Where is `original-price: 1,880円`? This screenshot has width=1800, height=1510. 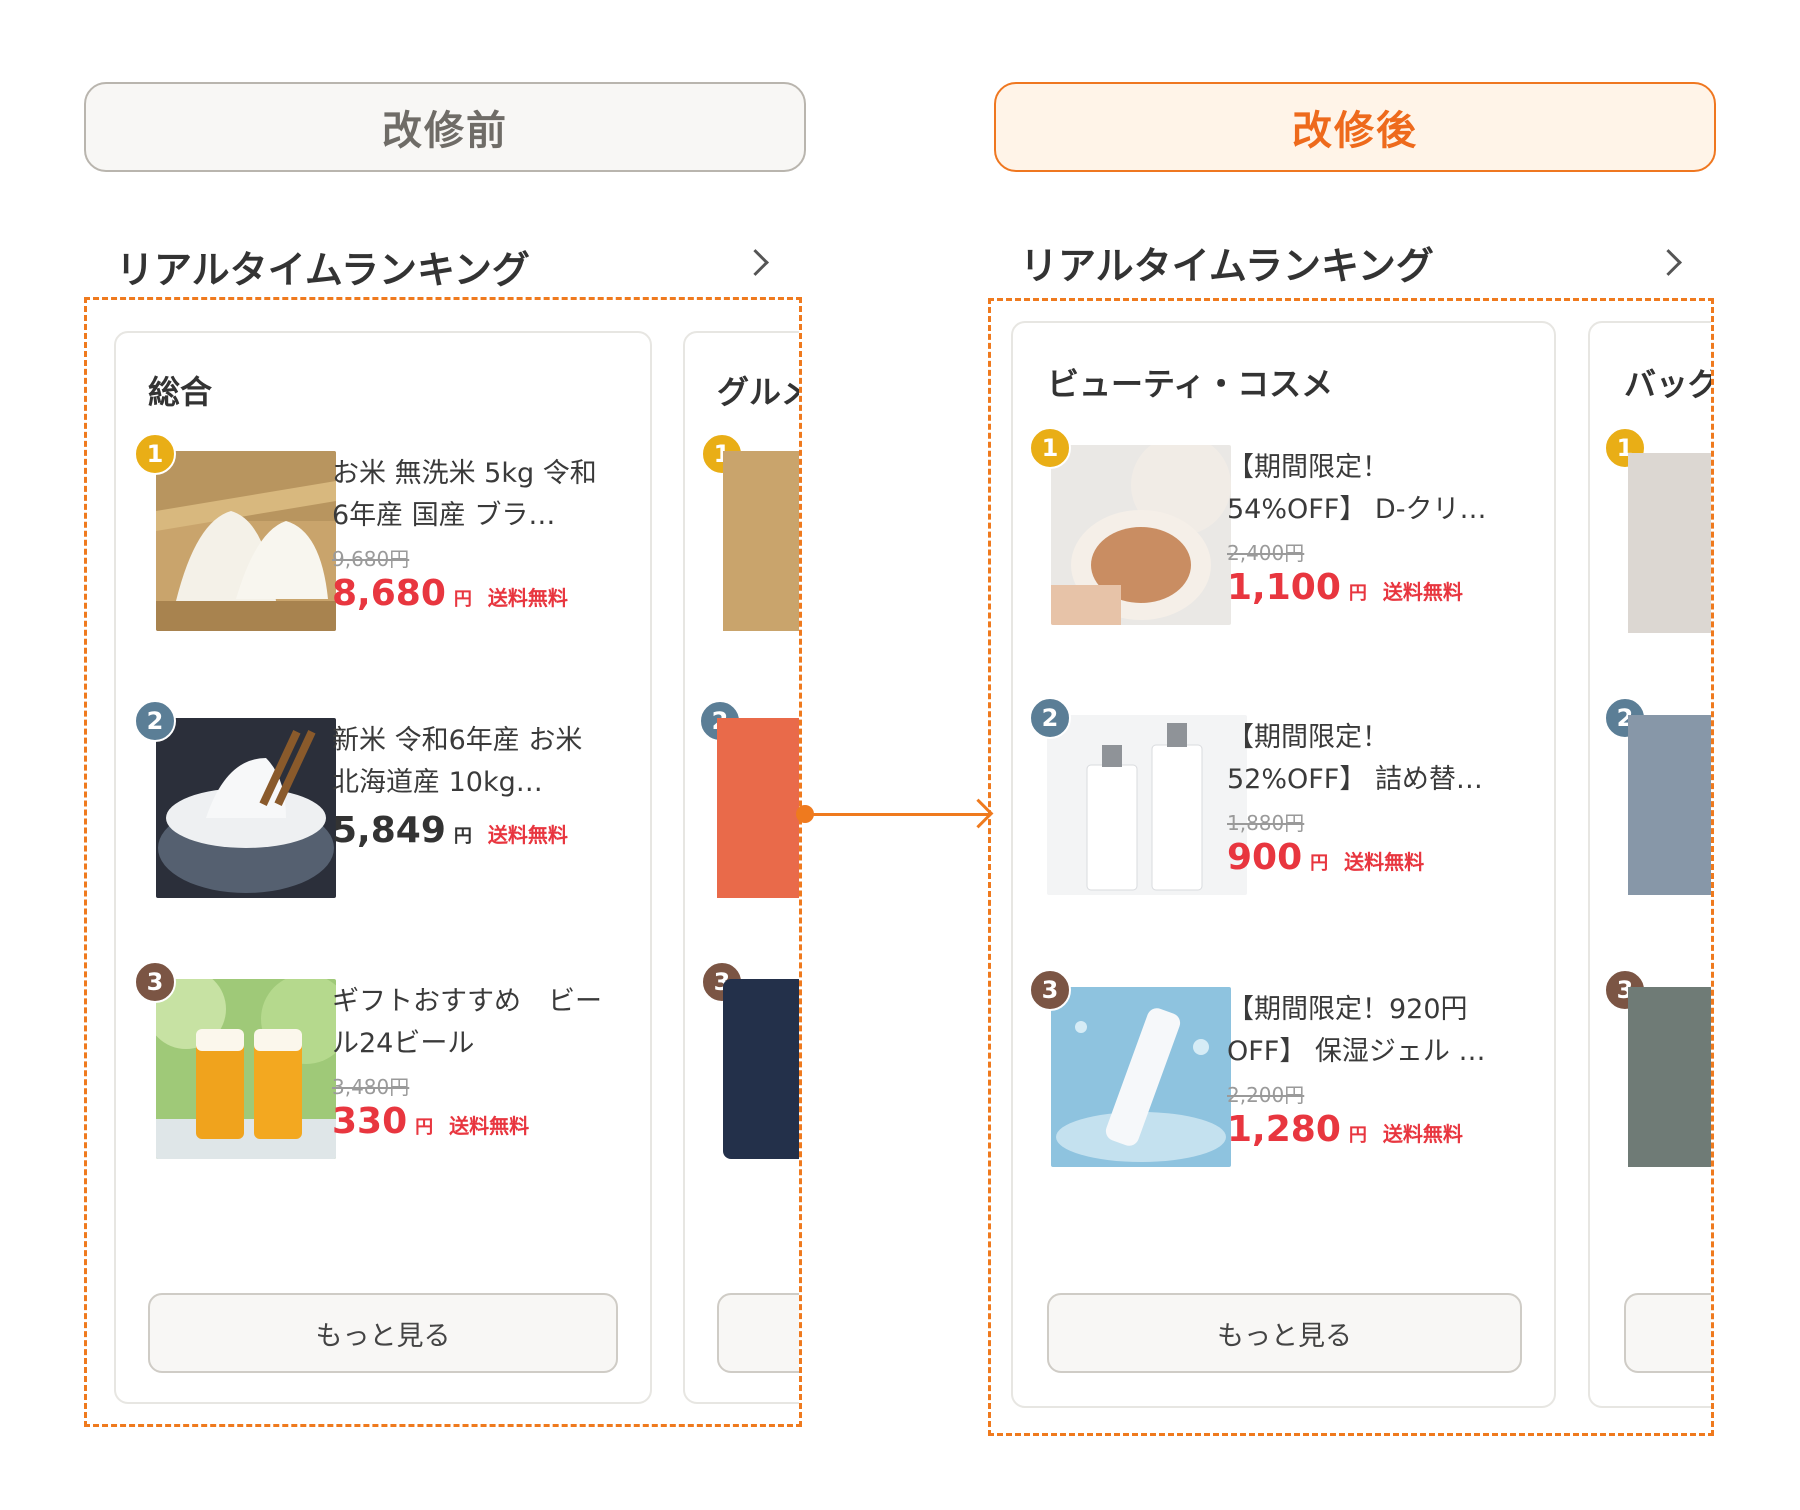
original-price: 1,880円 is located at coordinates (1266, 823).